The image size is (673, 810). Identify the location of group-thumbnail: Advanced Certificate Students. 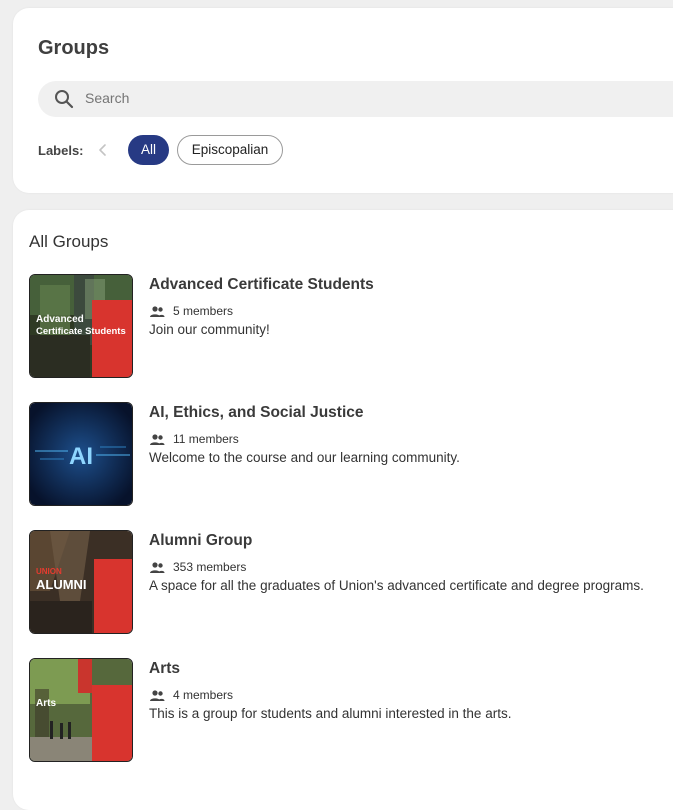
(81, 326).